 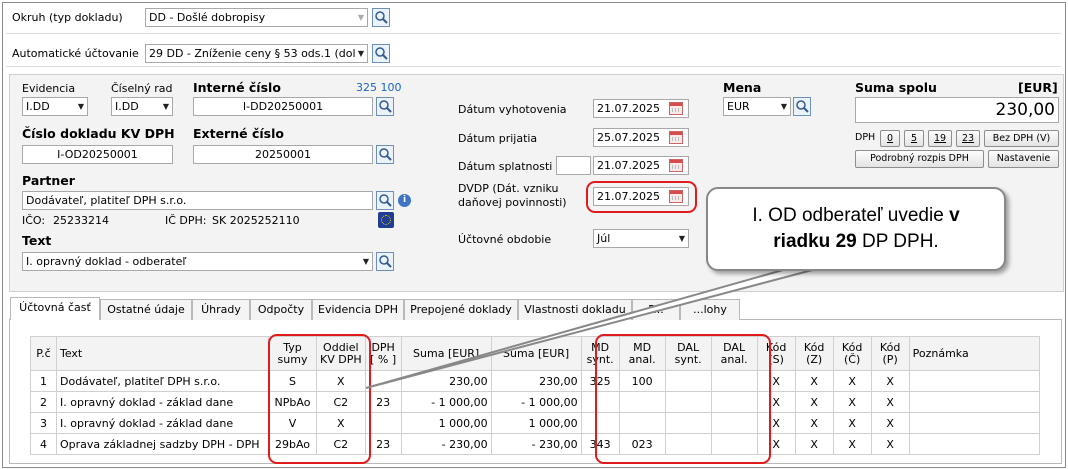 What do you see at coordinates (851, 215) in the screenshot?
I see `callout-line1-text: I. OD odberateľ uvedie` at bounding box center [851, 215].